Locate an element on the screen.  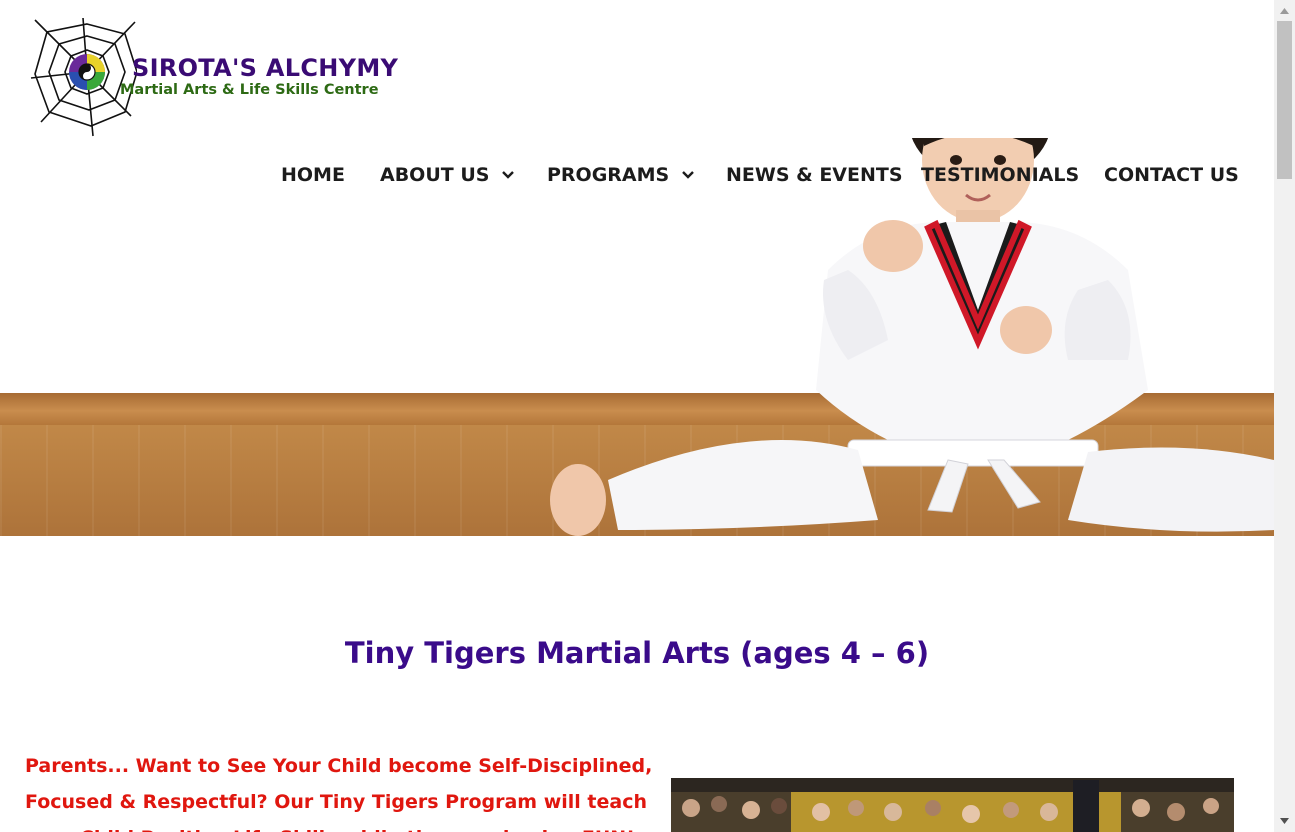
nav-item-label: HOME is located at coordinates (313, 175).